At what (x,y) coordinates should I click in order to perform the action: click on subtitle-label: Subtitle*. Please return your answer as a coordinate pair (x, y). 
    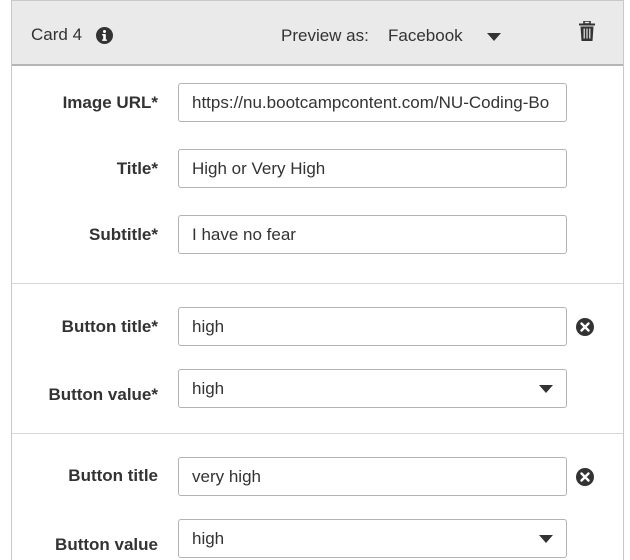
    Looking at the image, I should click on (123, 234).